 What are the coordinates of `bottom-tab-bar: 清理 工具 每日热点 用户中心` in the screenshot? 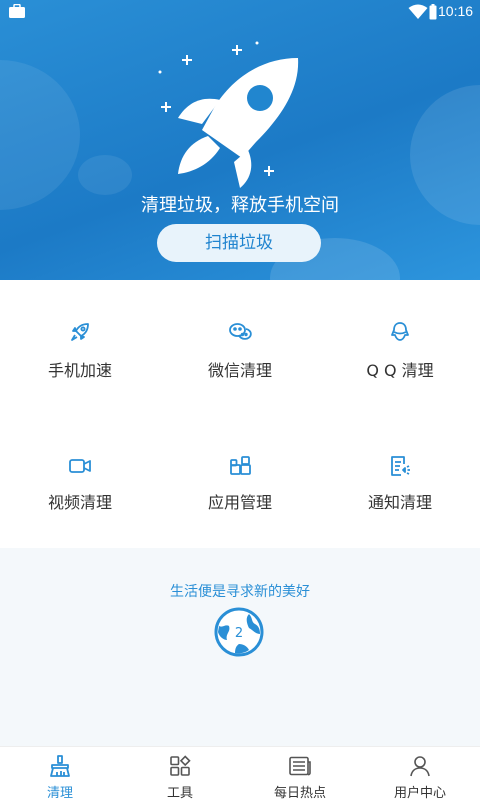 It's located at (240, 773).